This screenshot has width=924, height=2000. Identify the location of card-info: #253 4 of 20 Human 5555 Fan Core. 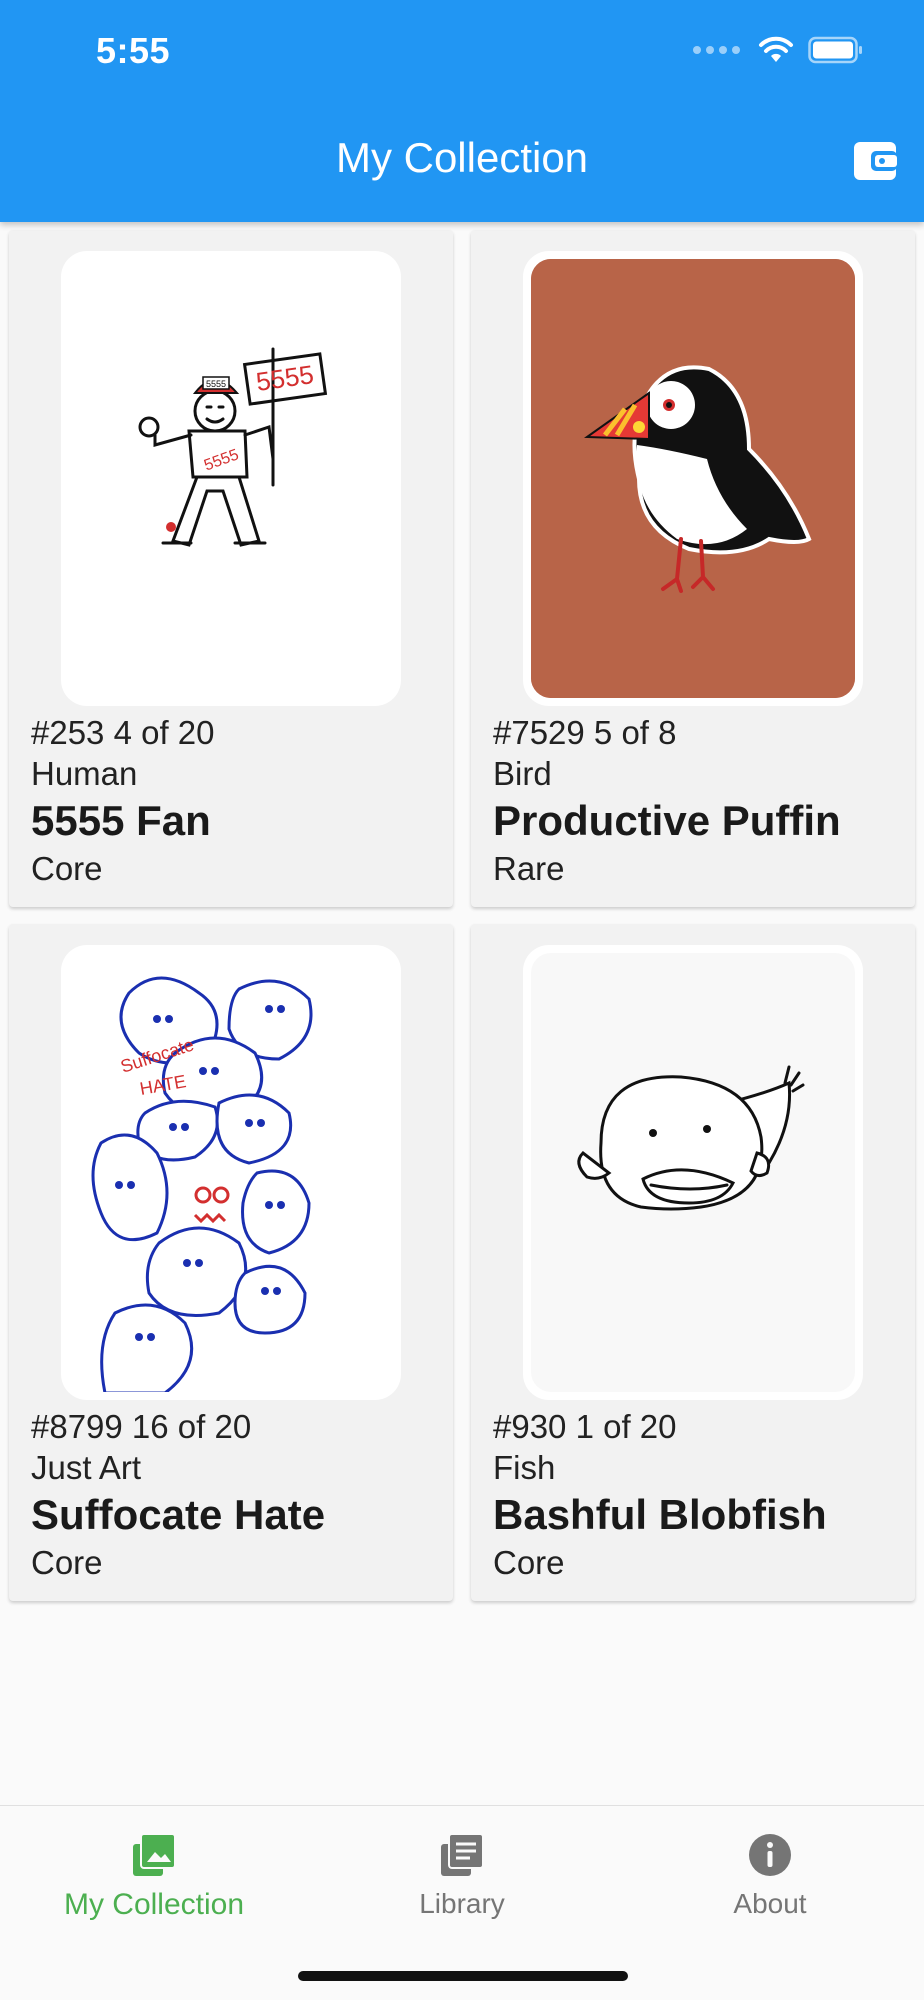
(123, 801).